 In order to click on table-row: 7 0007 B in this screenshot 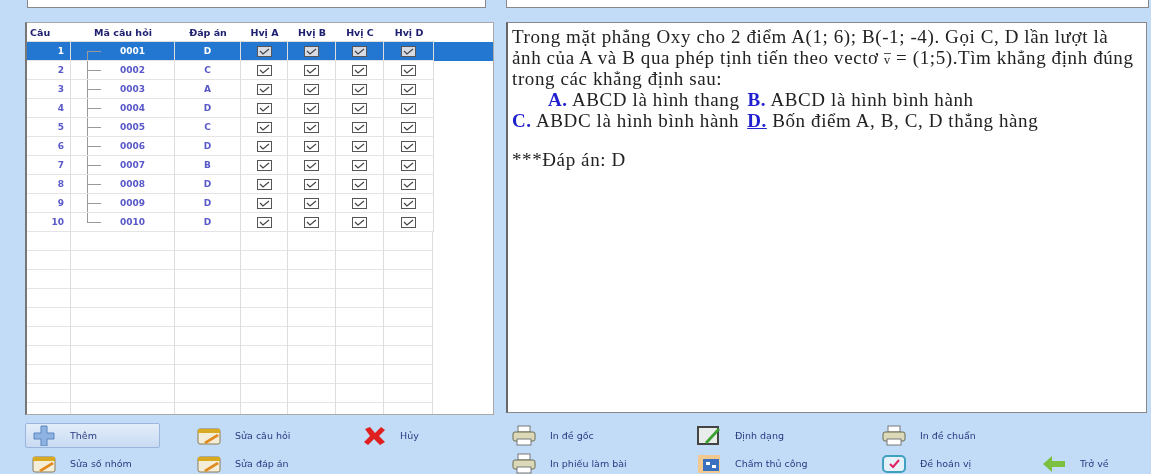, I will do `click(260, 165)`.